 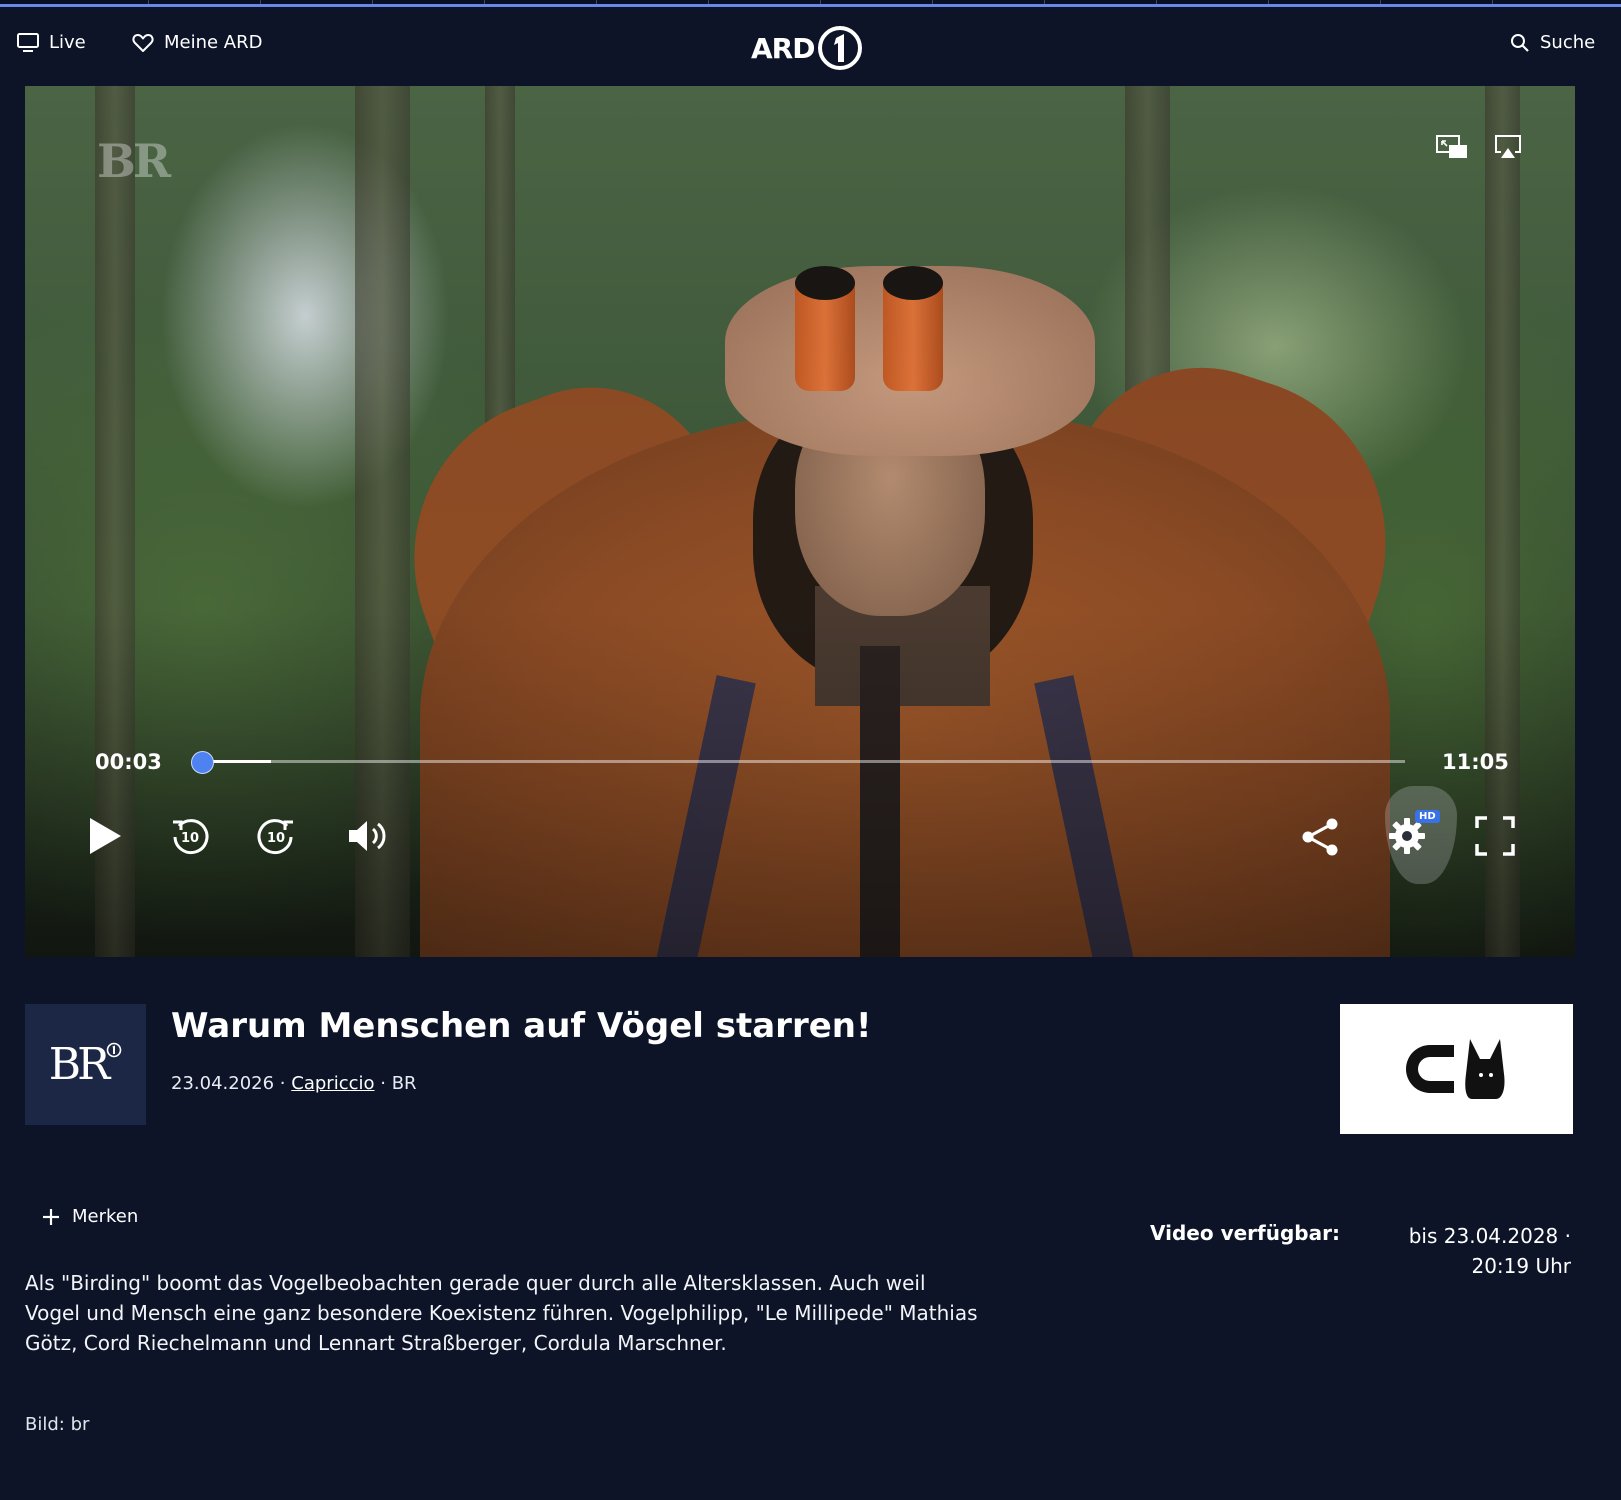 What do you see at coordinates (134, 161) in the screenshot?
I see `br-watermark: BR` at bounding box center [134, 161].